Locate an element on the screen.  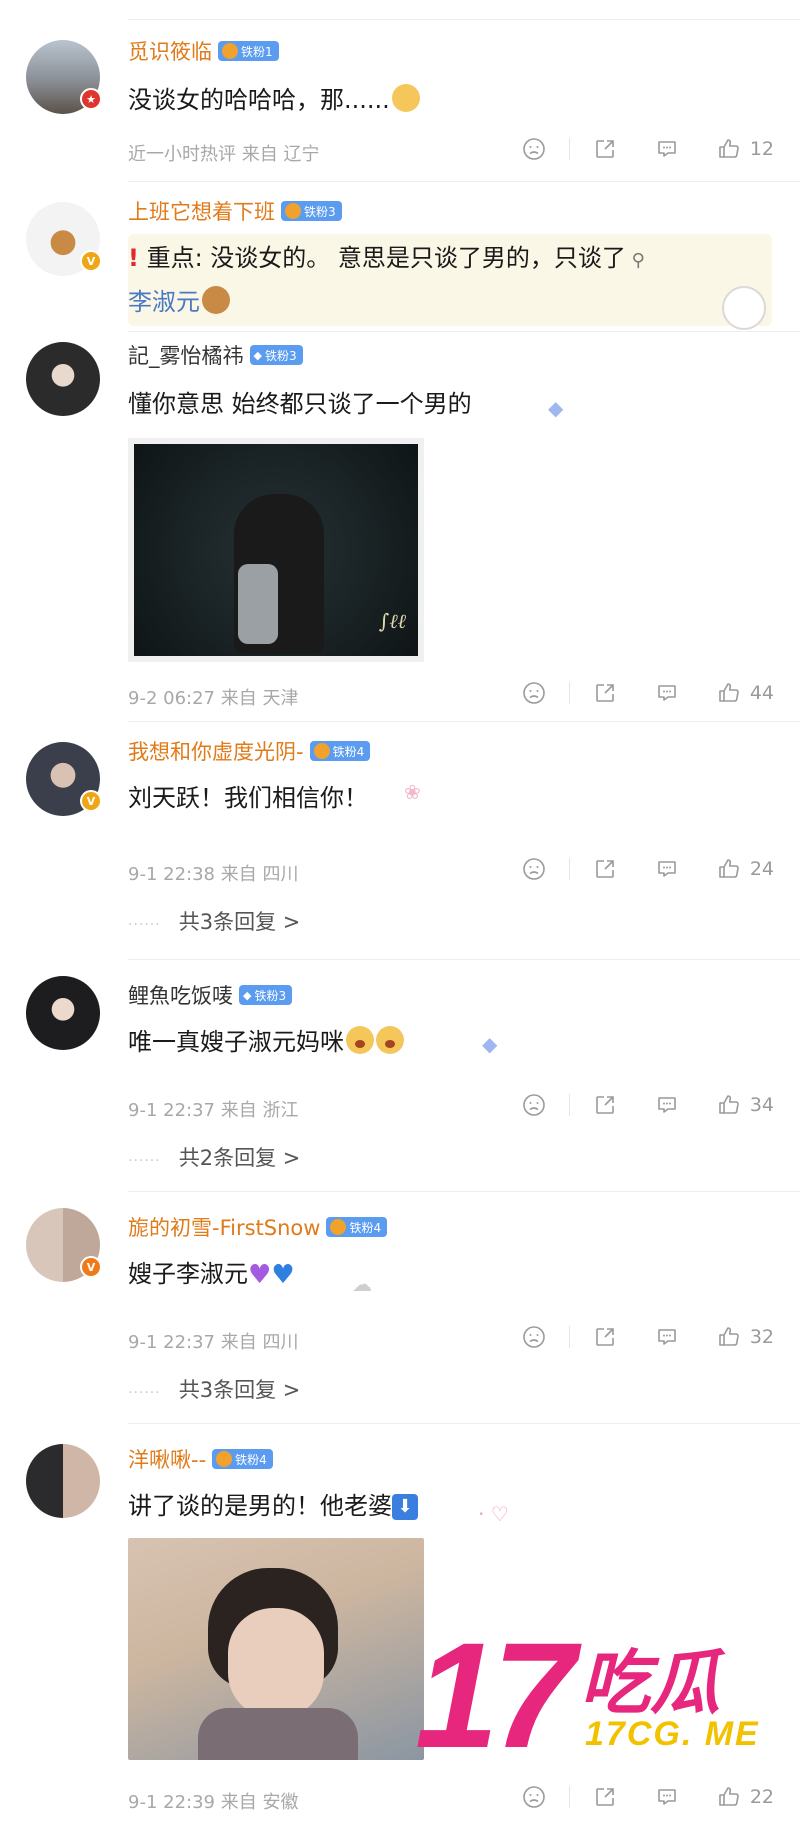
comment-actions: 34 is located at coordinates (647, 1105).